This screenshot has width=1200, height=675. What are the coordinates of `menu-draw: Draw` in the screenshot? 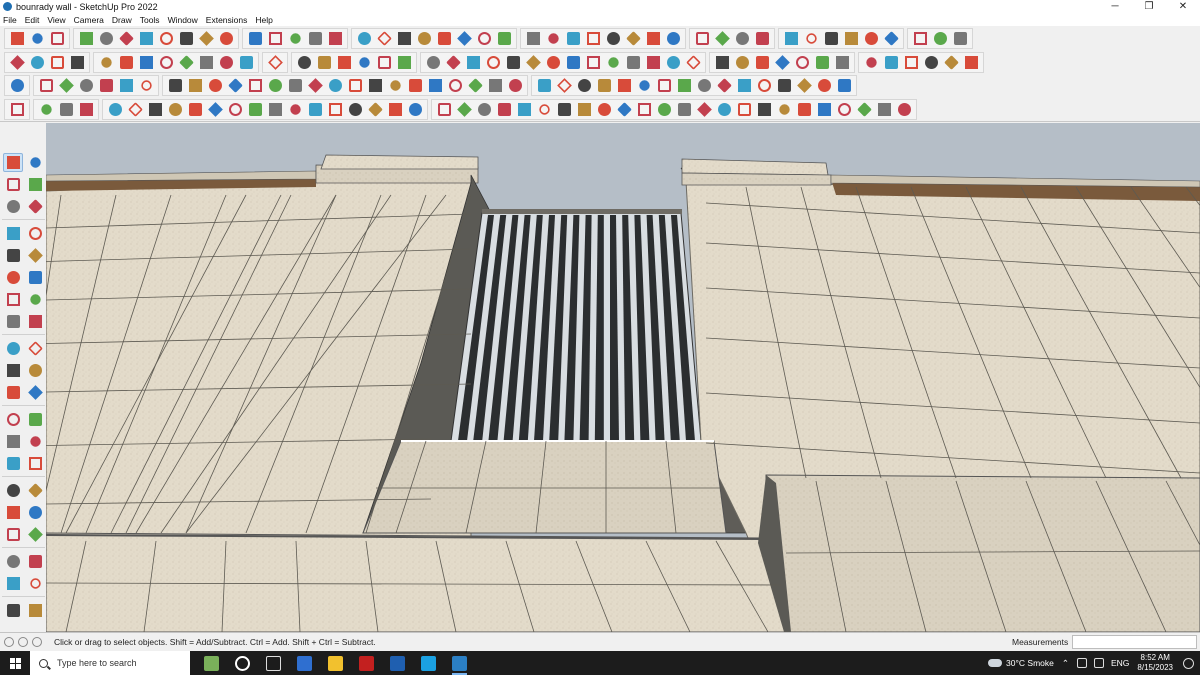 It's located at (122, 20).